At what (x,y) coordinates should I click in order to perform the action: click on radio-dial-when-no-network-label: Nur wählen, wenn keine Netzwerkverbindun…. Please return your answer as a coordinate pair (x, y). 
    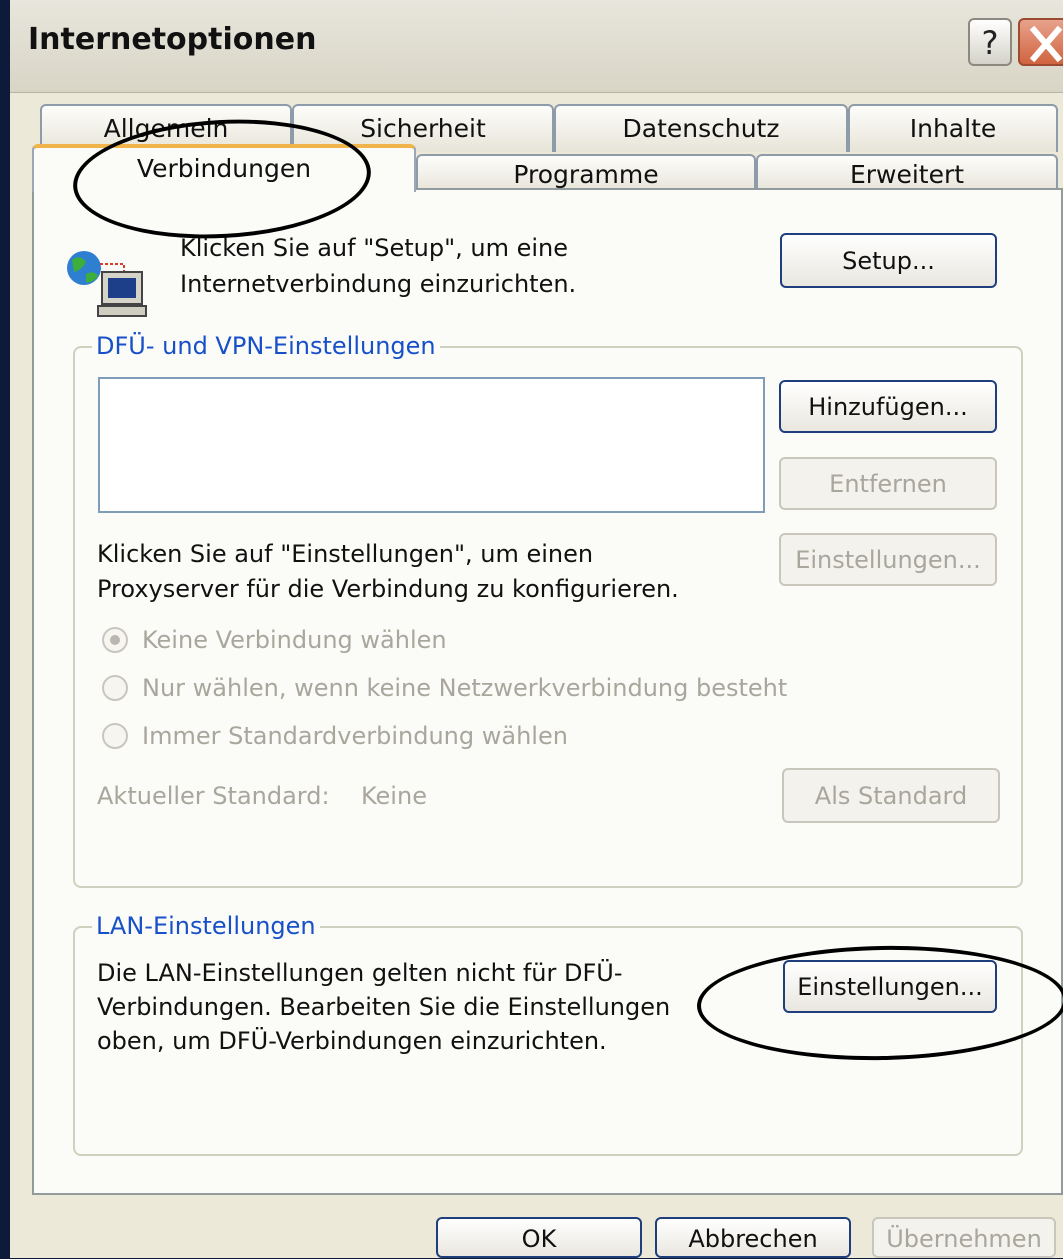
    Looking at the image, I should click on (464, 688).